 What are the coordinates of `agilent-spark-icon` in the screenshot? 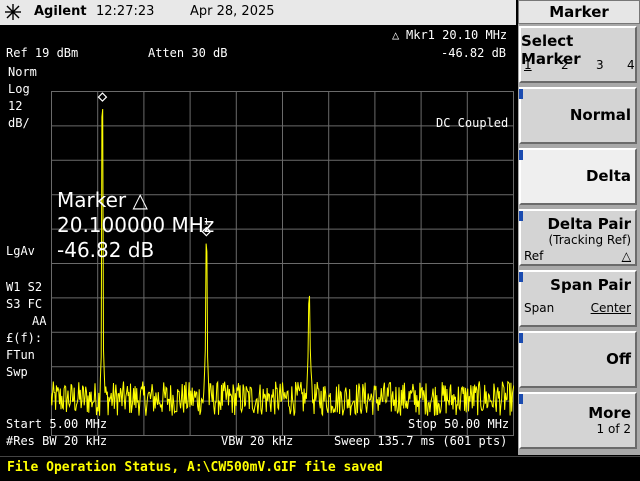 It's located at (13, 12).